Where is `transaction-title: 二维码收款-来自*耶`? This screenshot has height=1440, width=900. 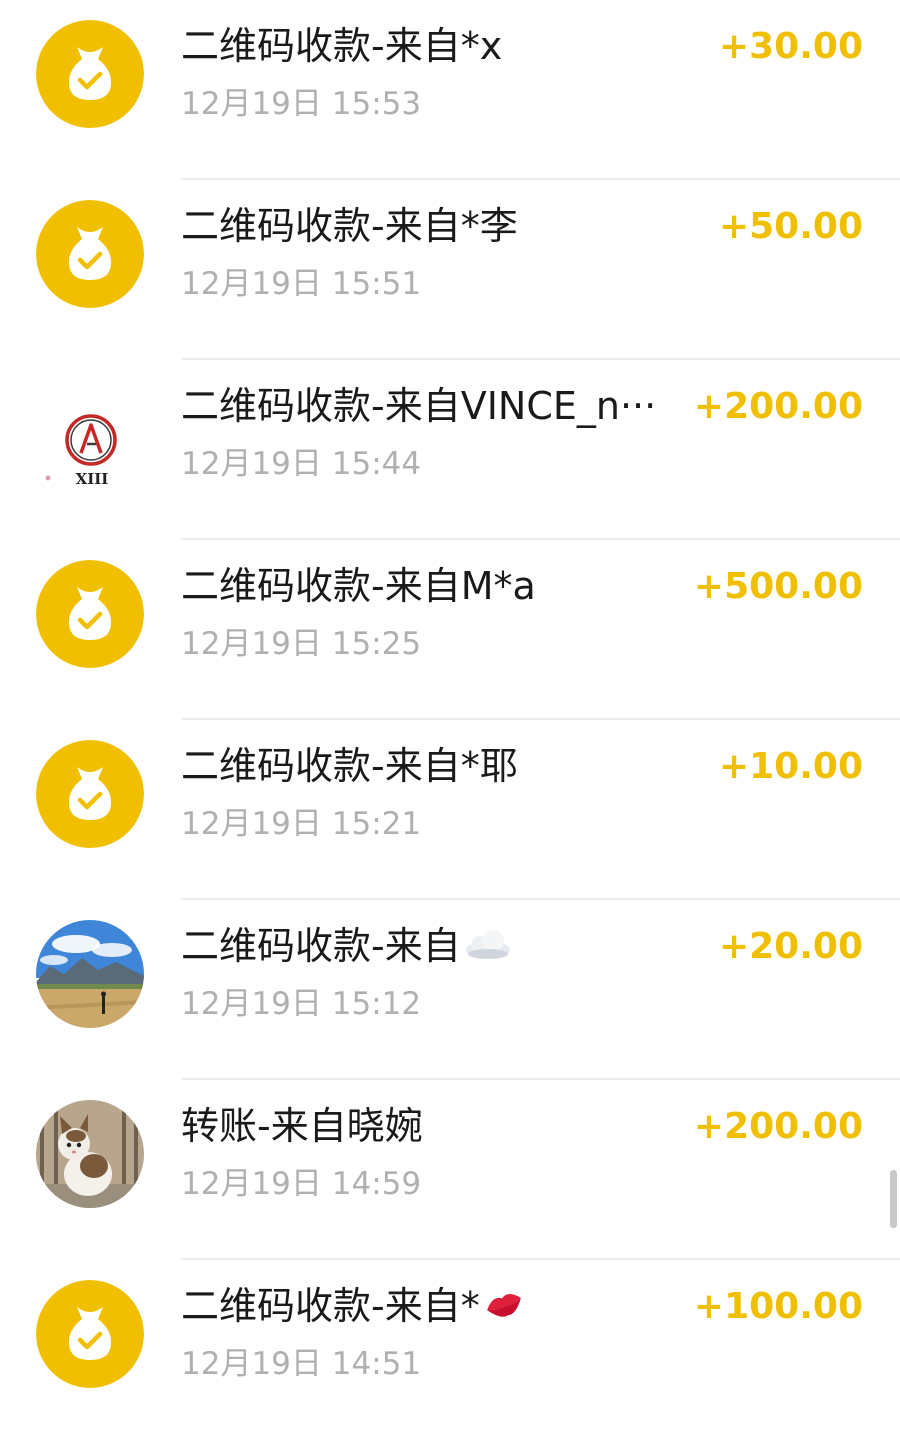
transaction-title: 二维码收款-来自*耶 is located at coordinates (349, 766).